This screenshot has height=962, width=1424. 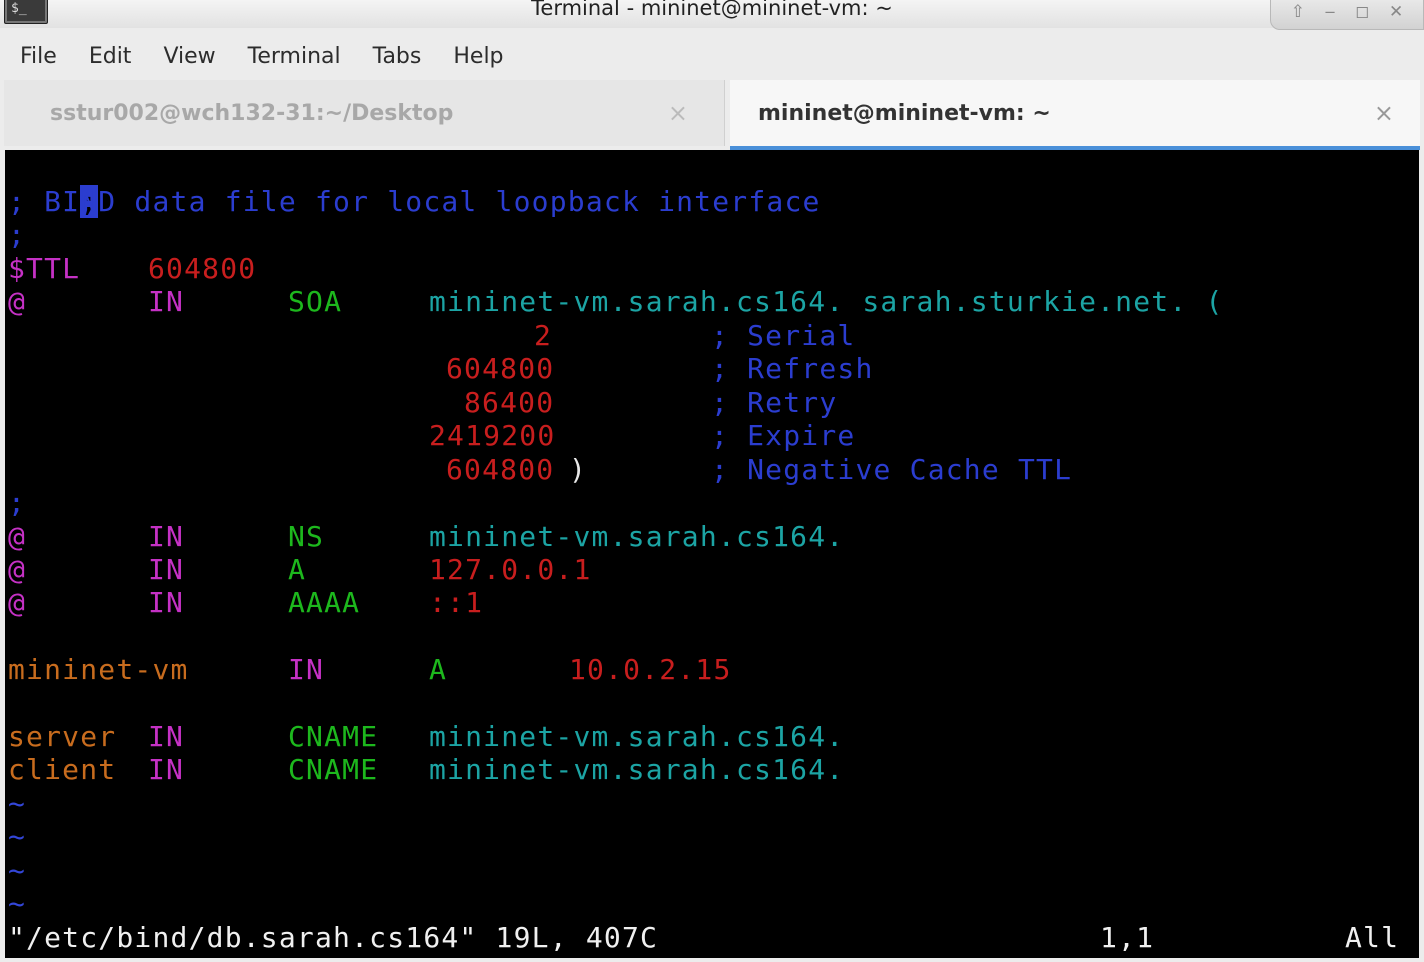 I want to click on shade-up-icon: ⇧, so click(x=1298, y=12).